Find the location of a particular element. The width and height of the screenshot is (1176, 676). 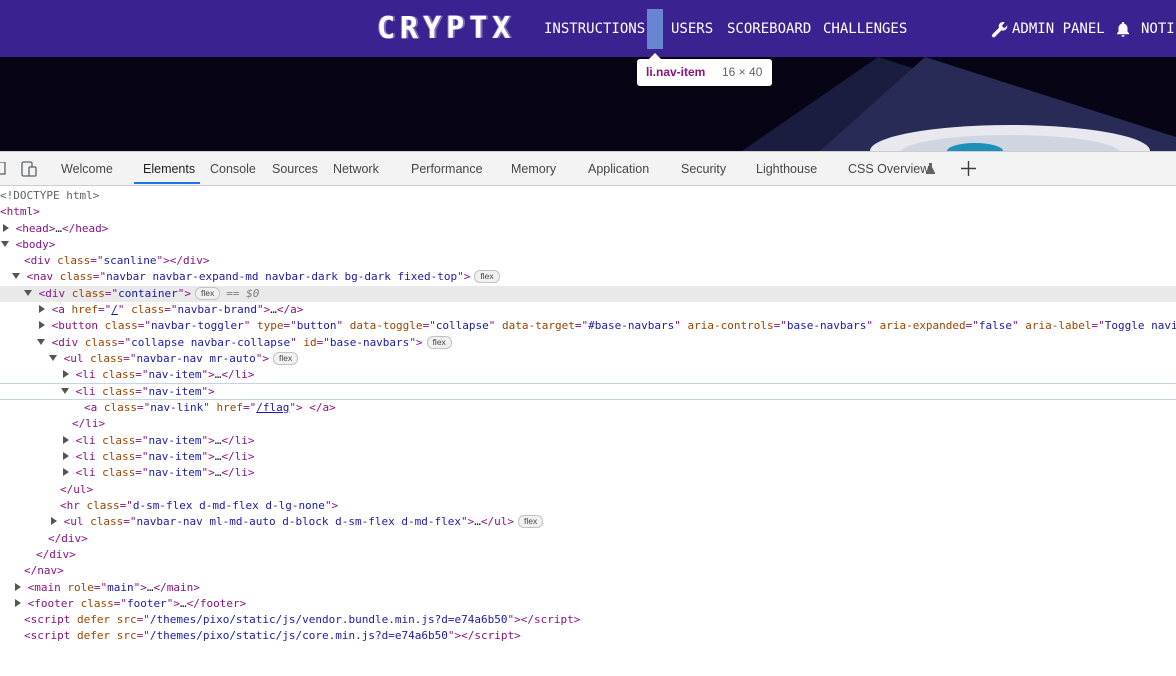

inspected-nav-item-highlight is located at coordinates (655, 29).